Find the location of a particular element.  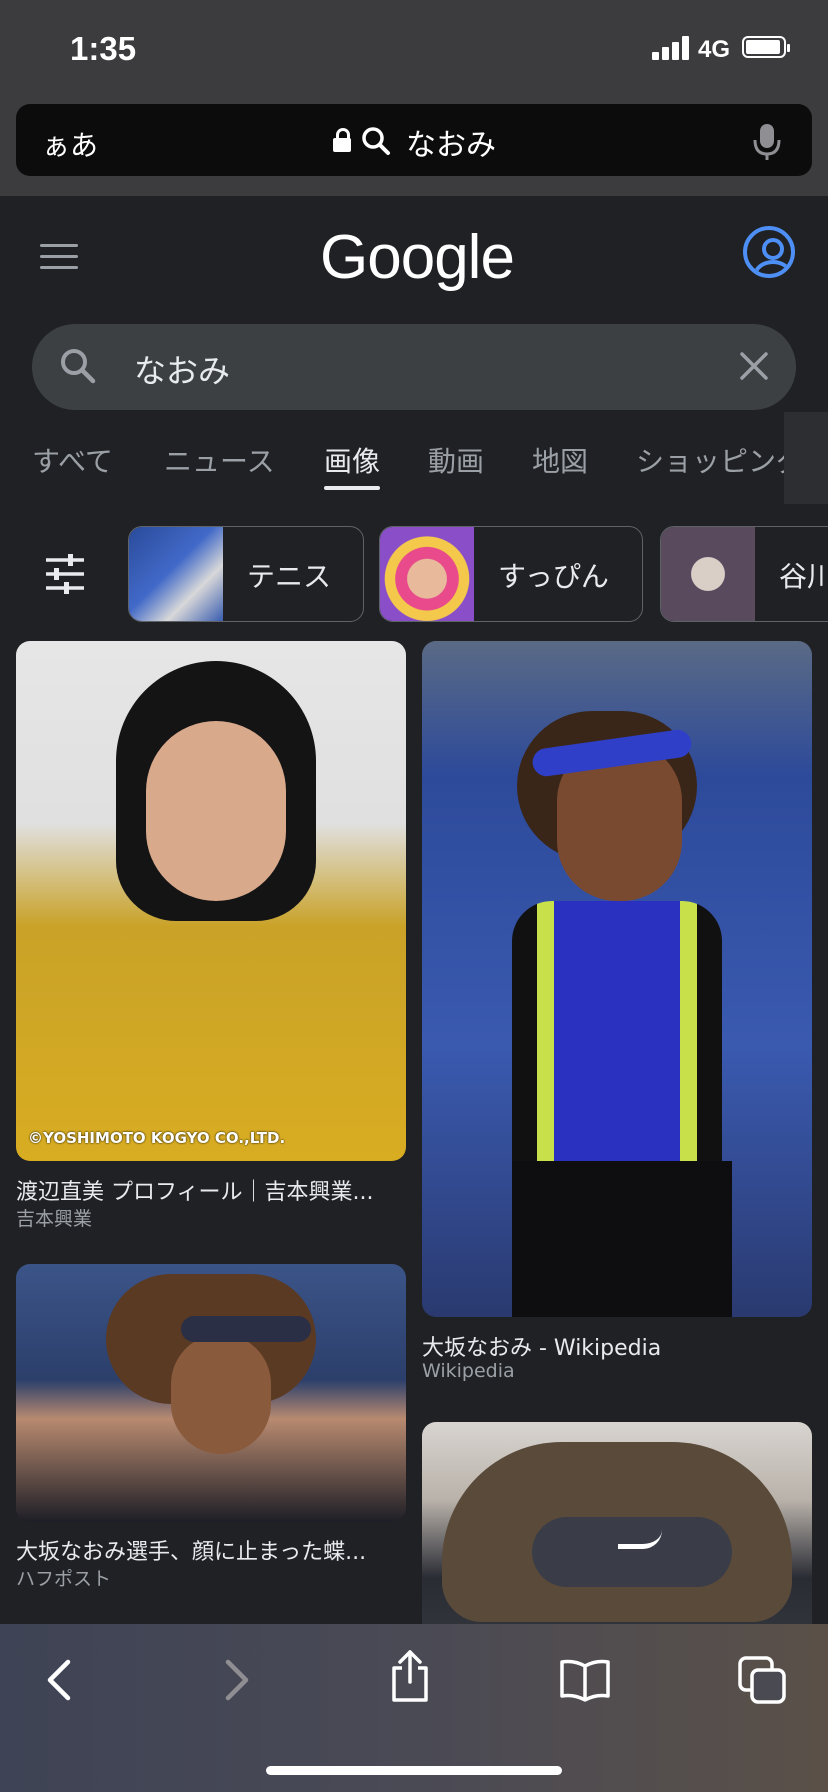

hamburger-menu-icon is located at coordinates (59, 257).